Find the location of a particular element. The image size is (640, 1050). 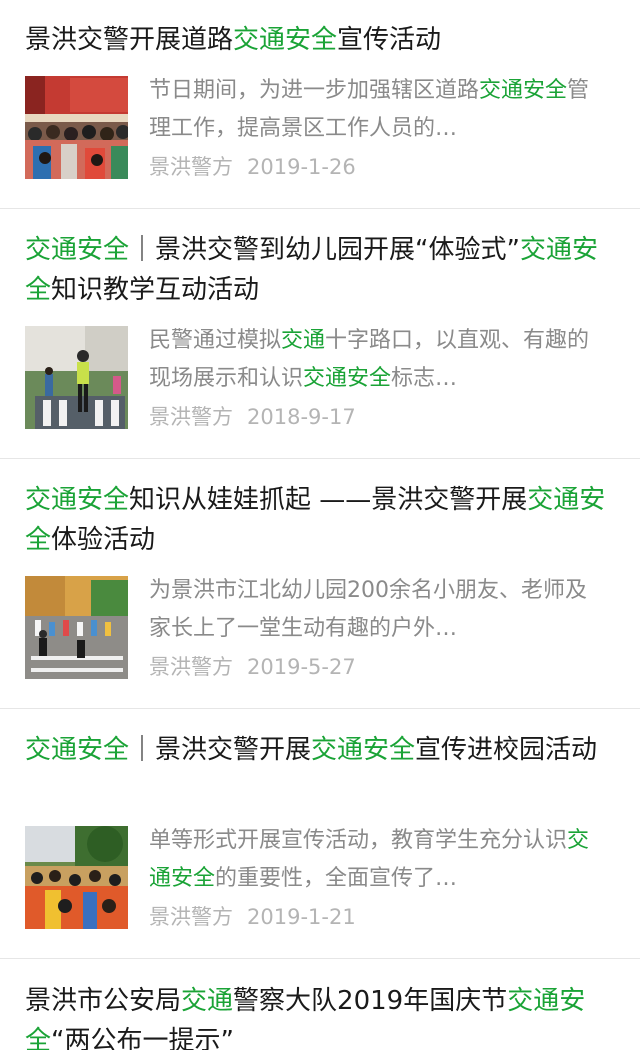

text-segment: ｜景洪交警到幼儿园开展“体验式” is located at coordinates (324, 250).